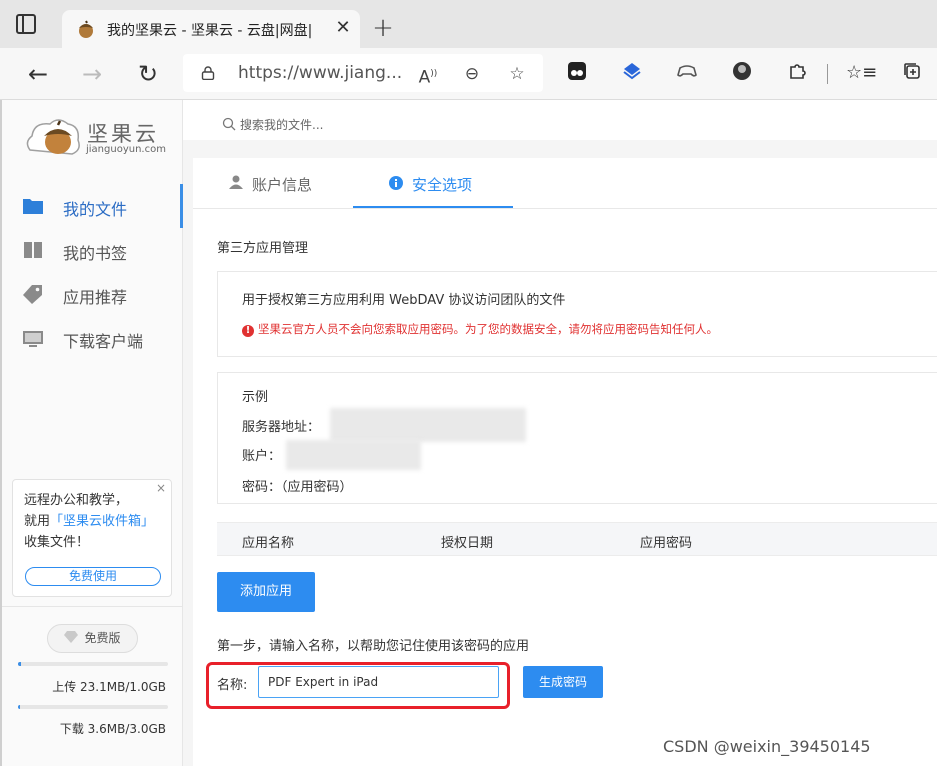  Describe the element at coordinates (577, 539) in the screenshot. I see `apps-table-header: 应用名称 授权日期 应用密码` at that location.